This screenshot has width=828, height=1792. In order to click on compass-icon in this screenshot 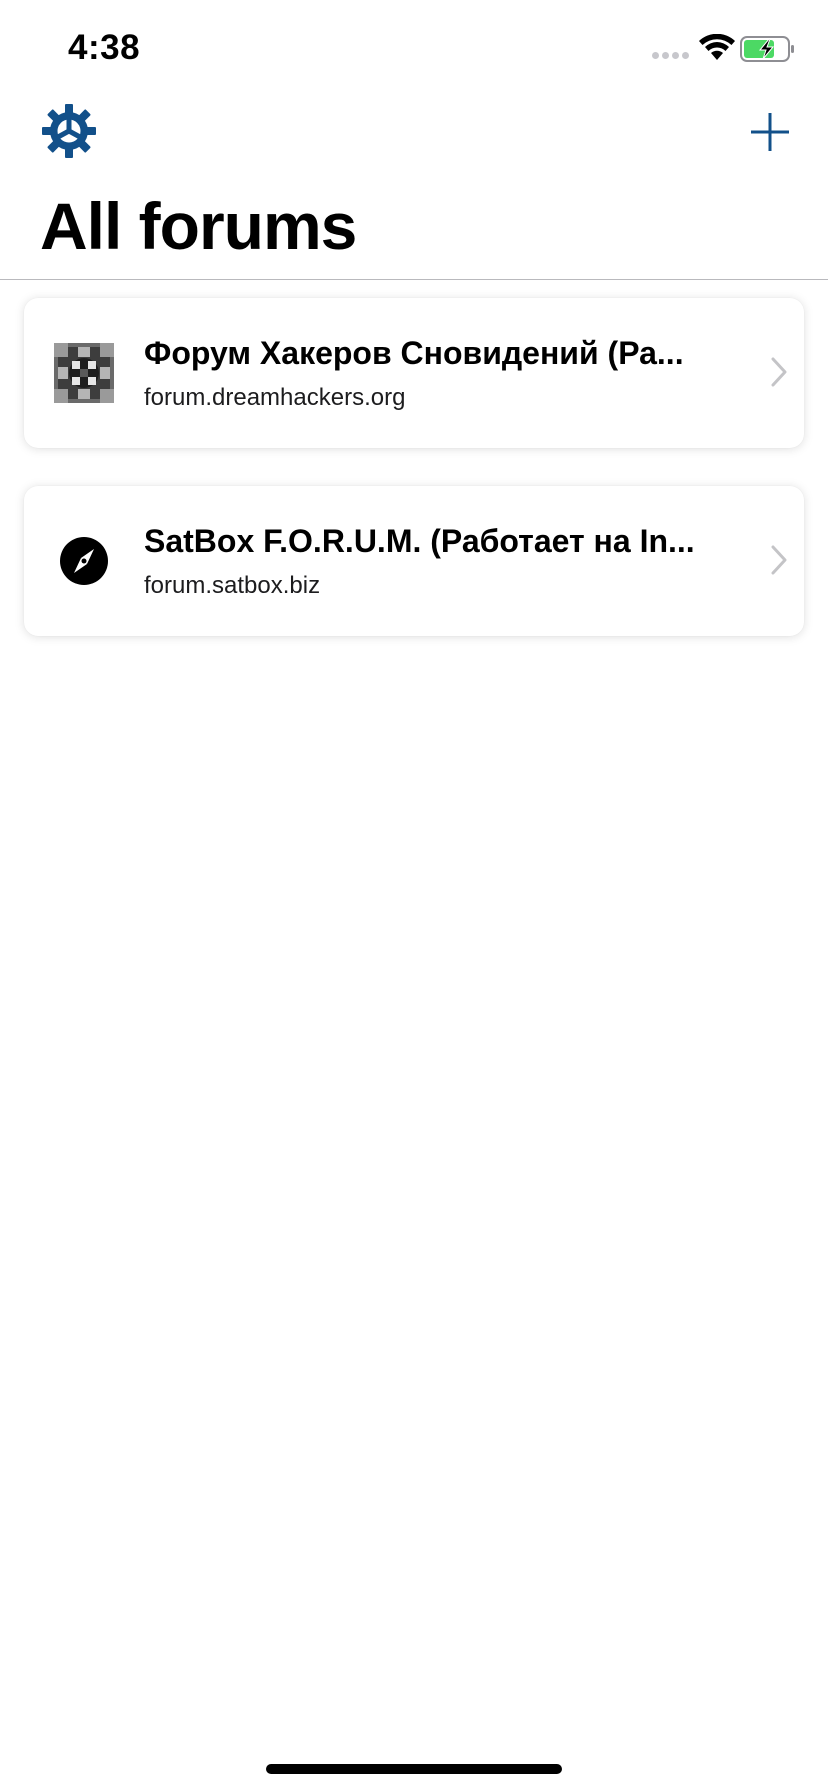, I will do `click(84, 561)`.